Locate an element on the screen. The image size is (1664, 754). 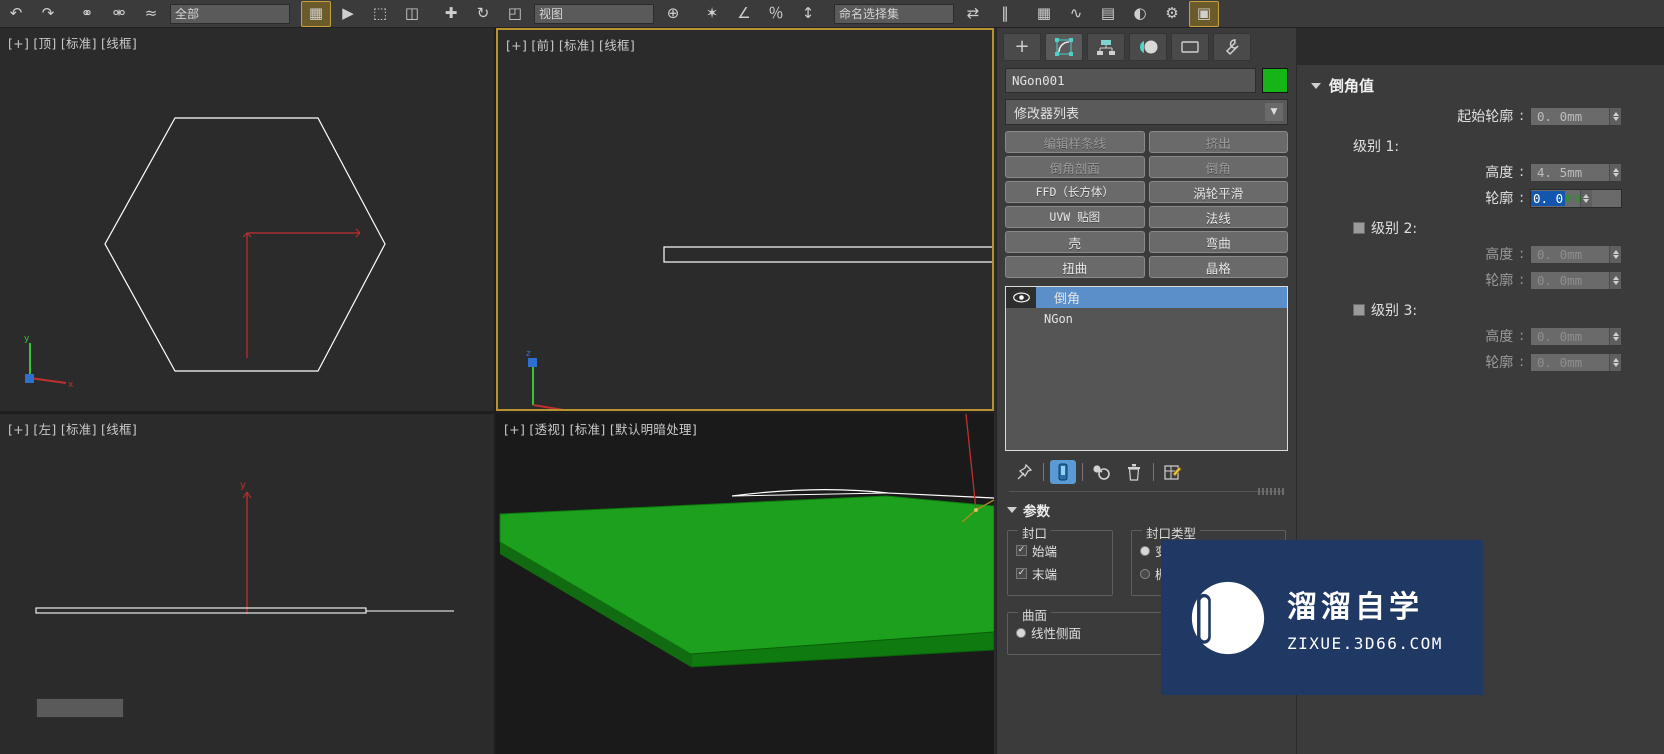
utilities-tab is located at coordinates (1232, 47).